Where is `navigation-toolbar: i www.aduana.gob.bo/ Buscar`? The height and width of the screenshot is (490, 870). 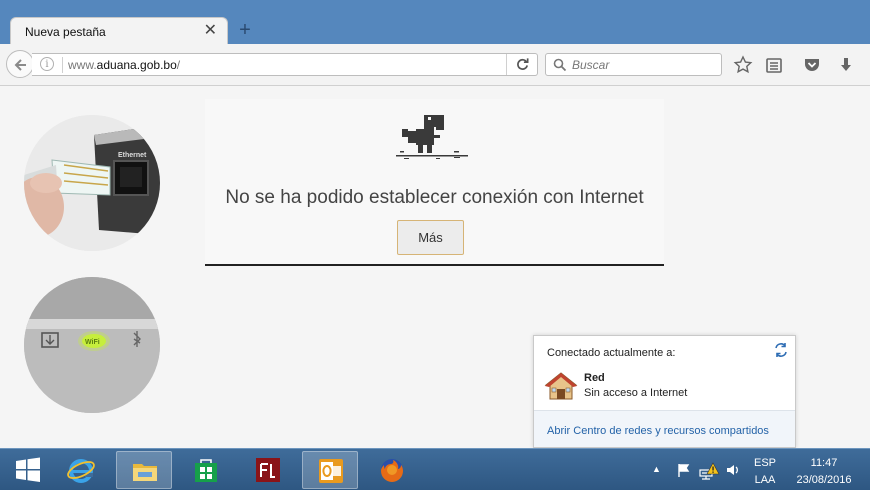
navigation-toolbar: i www.aduana.gob.bo/ Buscar is located at coordinates (435, 65).